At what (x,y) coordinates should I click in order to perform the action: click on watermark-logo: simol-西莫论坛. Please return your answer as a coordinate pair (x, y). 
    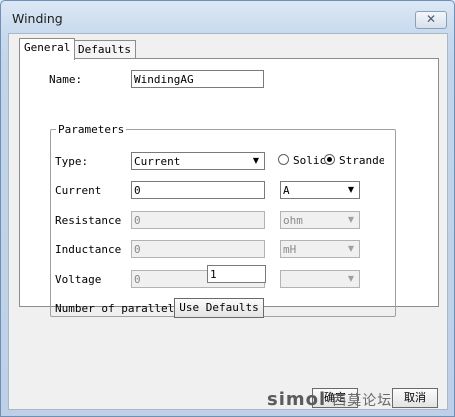
    Looking at the image, I should click on (329, 399).